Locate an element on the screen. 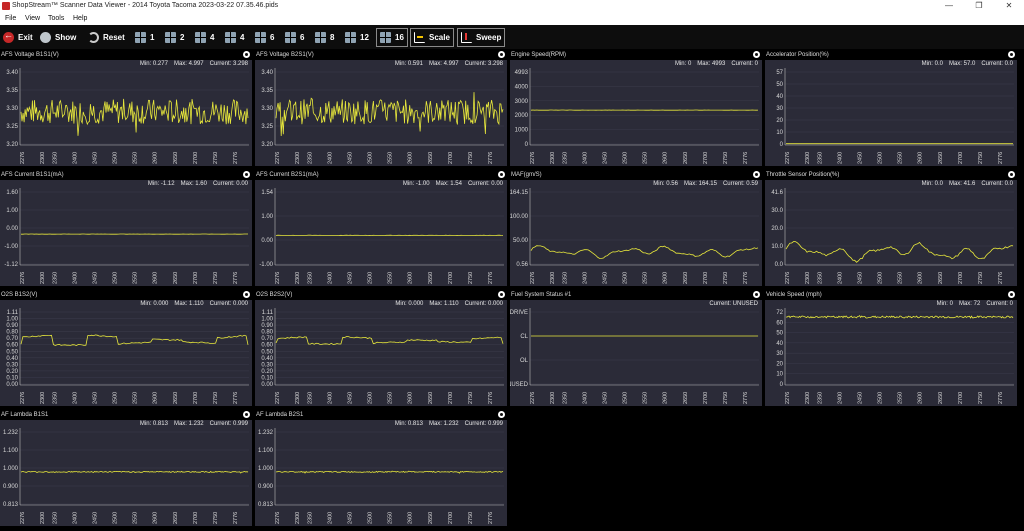 The width and height of the screenshot is (1024, 531). y-tick-label: 0.30 is located at coordinates (267, 365).